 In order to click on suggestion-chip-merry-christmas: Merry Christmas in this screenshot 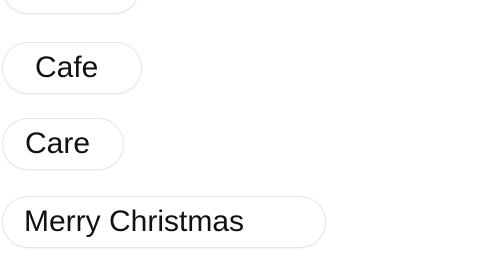, I will do `click(164, 222)`.